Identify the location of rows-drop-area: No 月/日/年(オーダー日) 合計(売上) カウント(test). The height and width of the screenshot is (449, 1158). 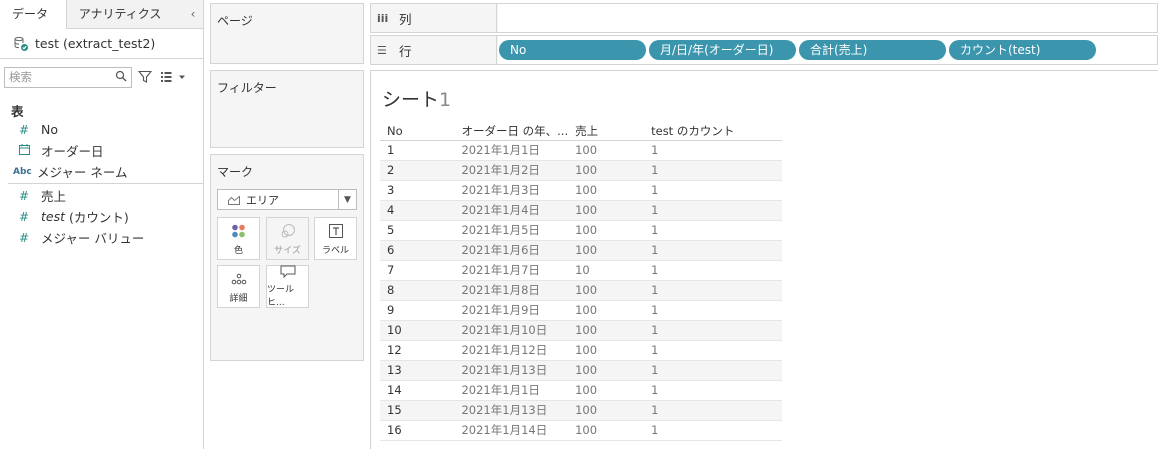
(827, 50).